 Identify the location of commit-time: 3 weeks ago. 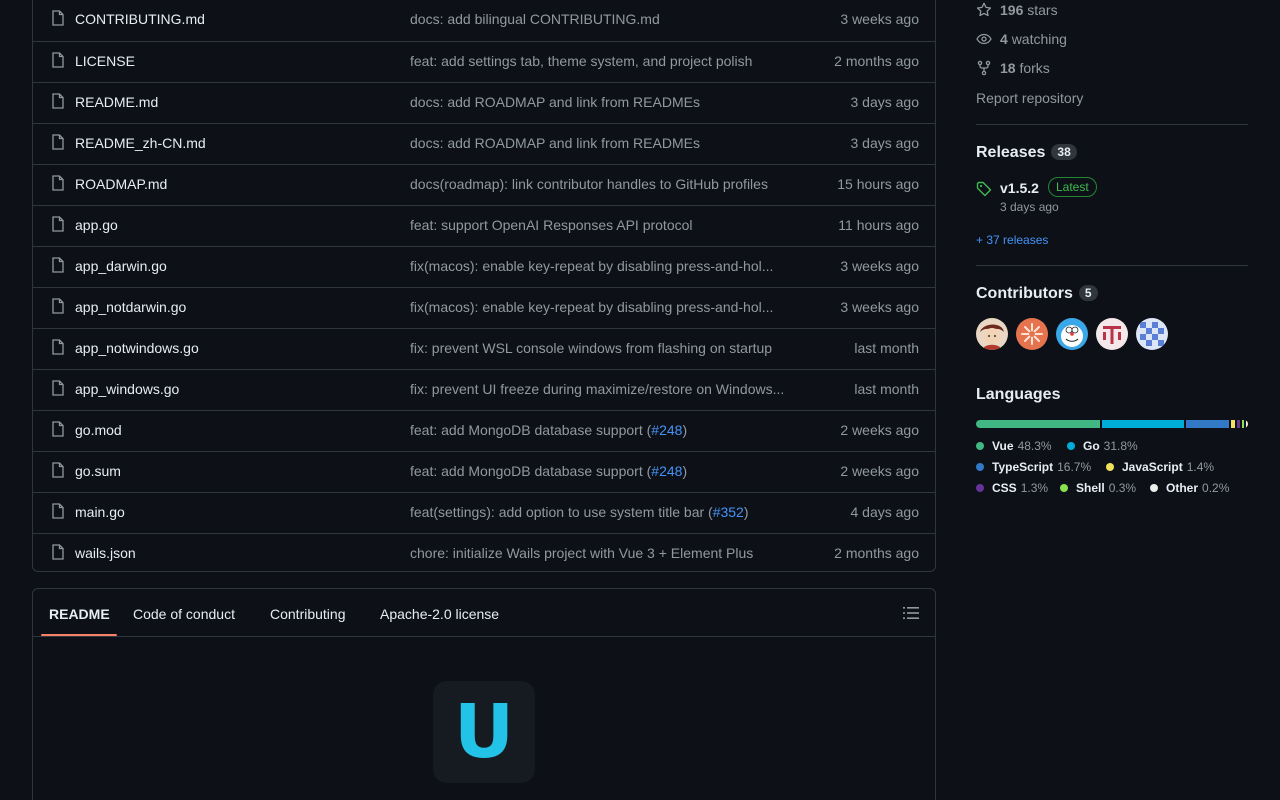
(879, 307).